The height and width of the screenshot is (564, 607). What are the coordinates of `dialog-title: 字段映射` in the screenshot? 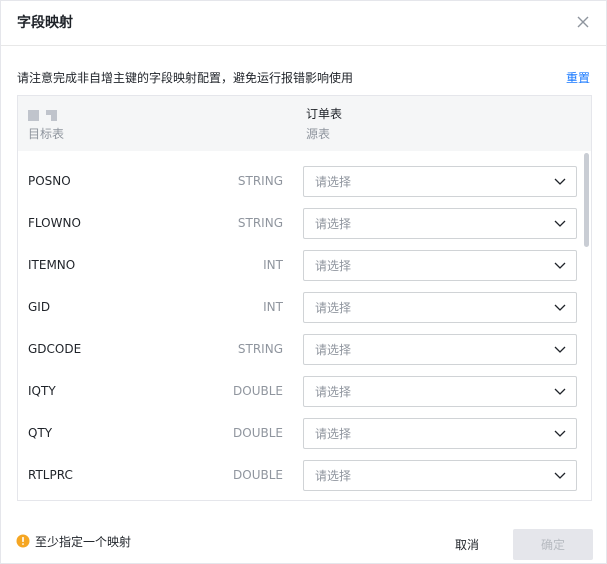 It's located at (45, 23).